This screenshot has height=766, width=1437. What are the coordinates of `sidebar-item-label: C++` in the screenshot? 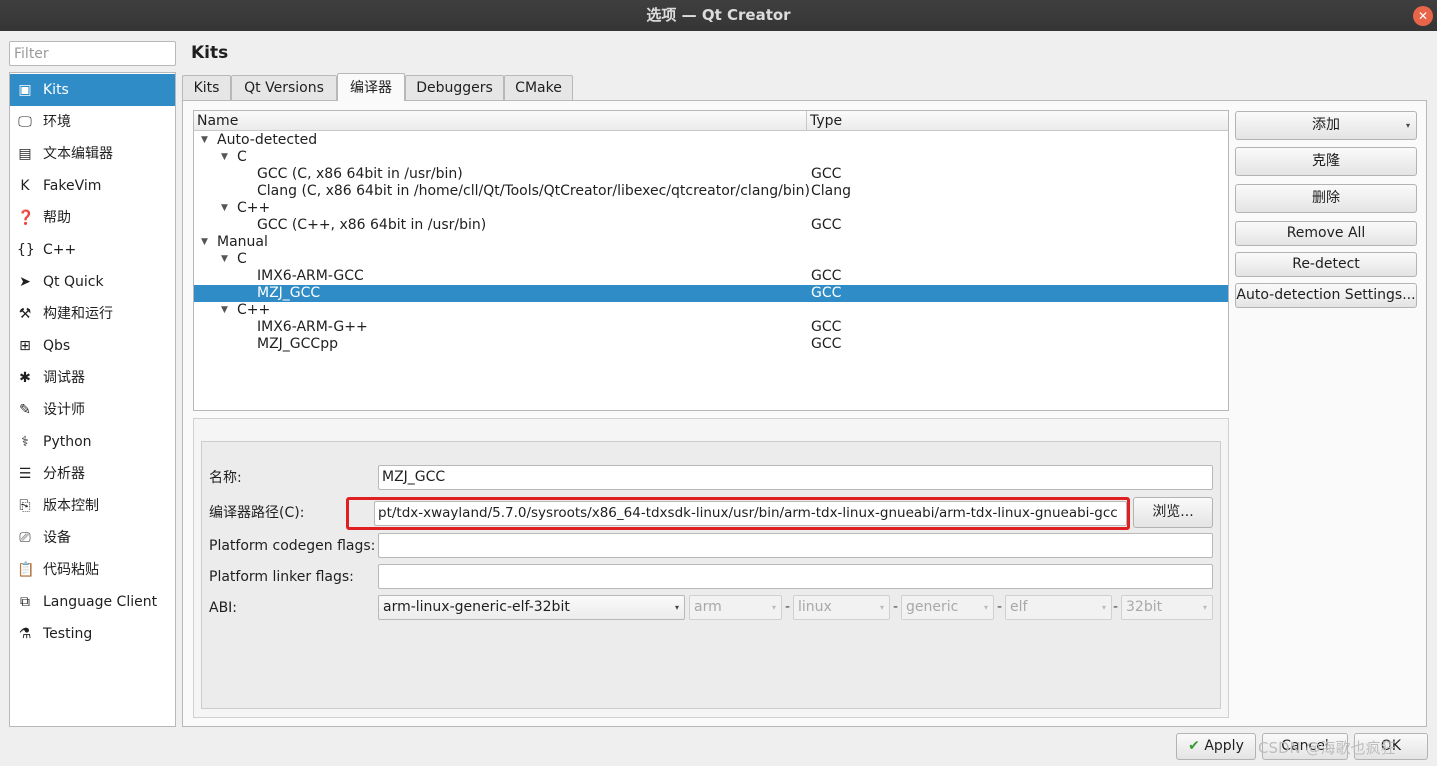 It's located at (60, 250).